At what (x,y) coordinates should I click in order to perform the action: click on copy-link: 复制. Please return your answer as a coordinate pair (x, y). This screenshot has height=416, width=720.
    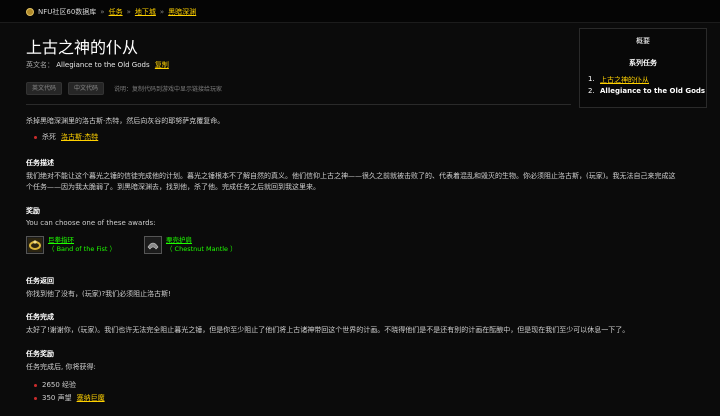
    Looking at the image, I should click on (162, 65).